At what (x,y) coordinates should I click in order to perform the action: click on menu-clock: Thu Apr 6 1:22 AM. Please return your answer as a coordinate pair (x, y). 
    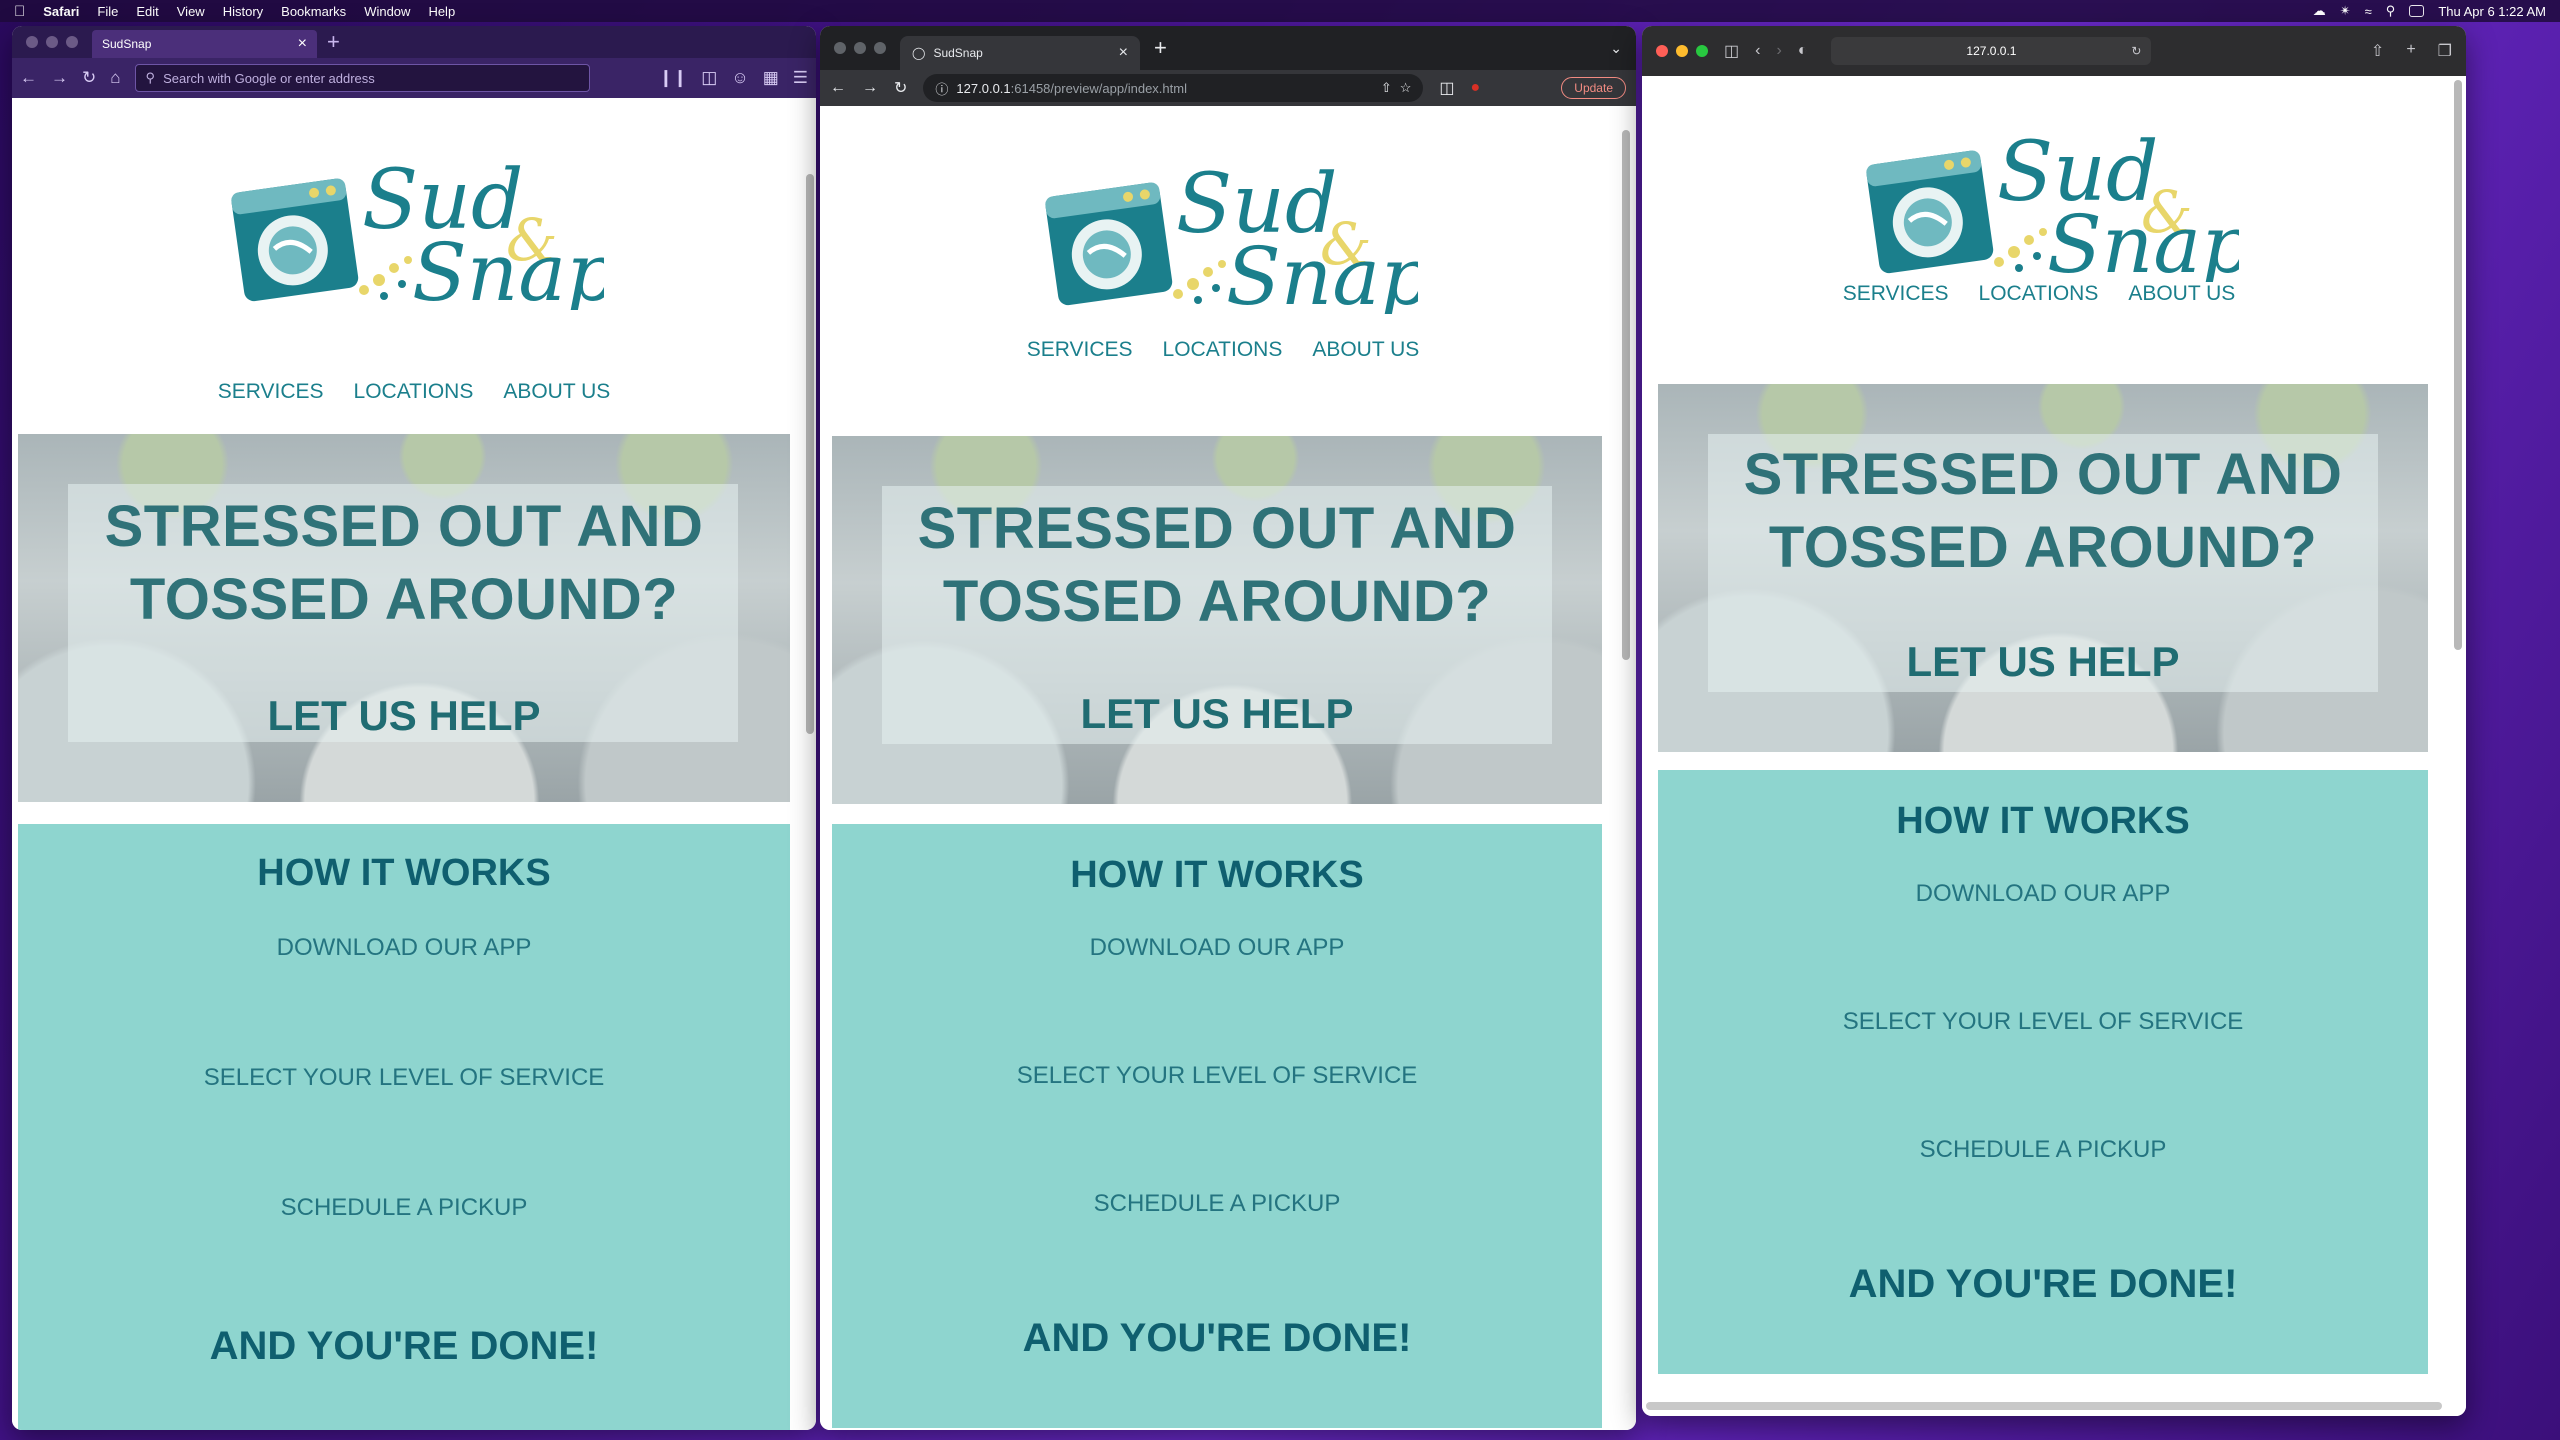
    Looking at the image, I should click on (2492, 11).